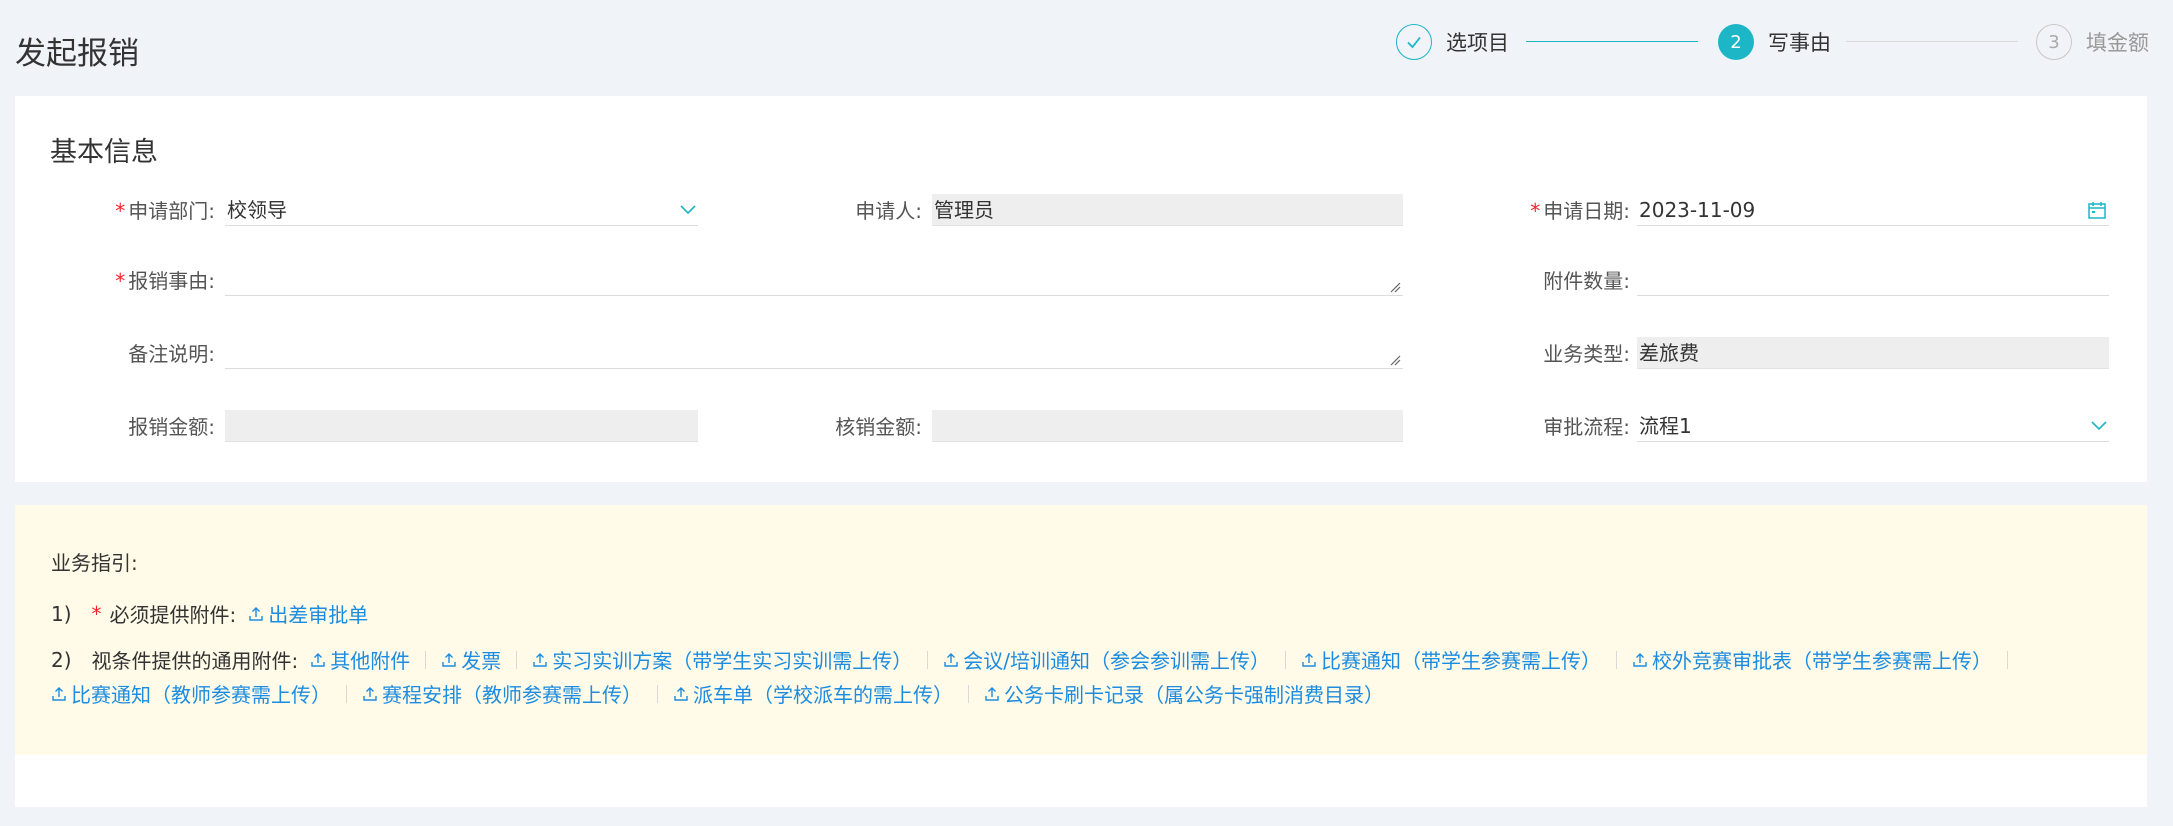 This screenshot has width=2173, height=826. What do you see at coordinates (1812, 659) in the screenshot?
I see `attachment-link-external-competition-approval: 校外竞赛审批表（带学生参赛需上传）` at bounding box center [1812, 659].